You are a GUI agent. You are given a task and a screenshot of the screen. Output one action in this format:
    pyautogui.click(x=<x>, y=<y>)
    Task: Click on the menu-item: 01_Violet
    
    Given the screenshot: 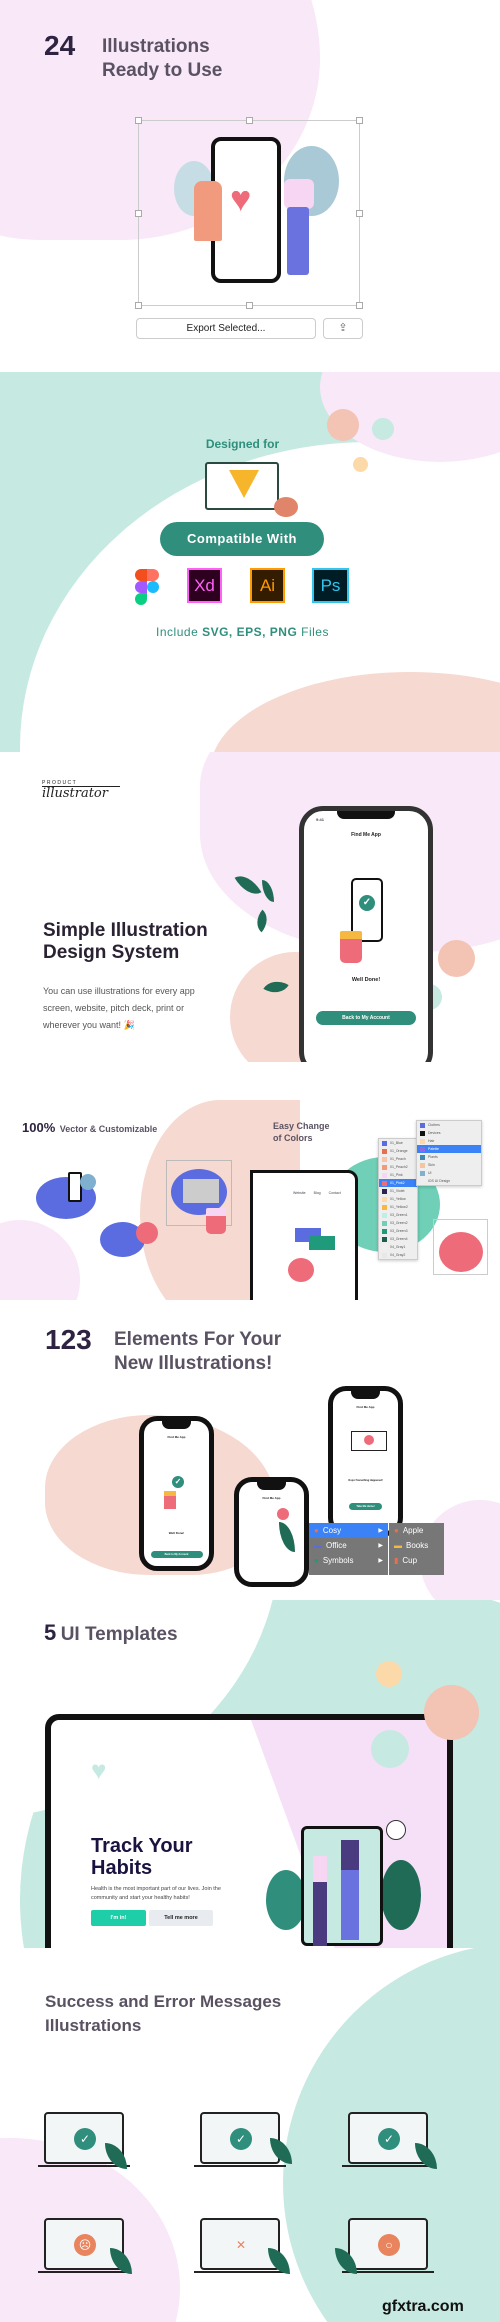 What is the action you would take?
    pyautogui.click(x=398, y=1191)
    